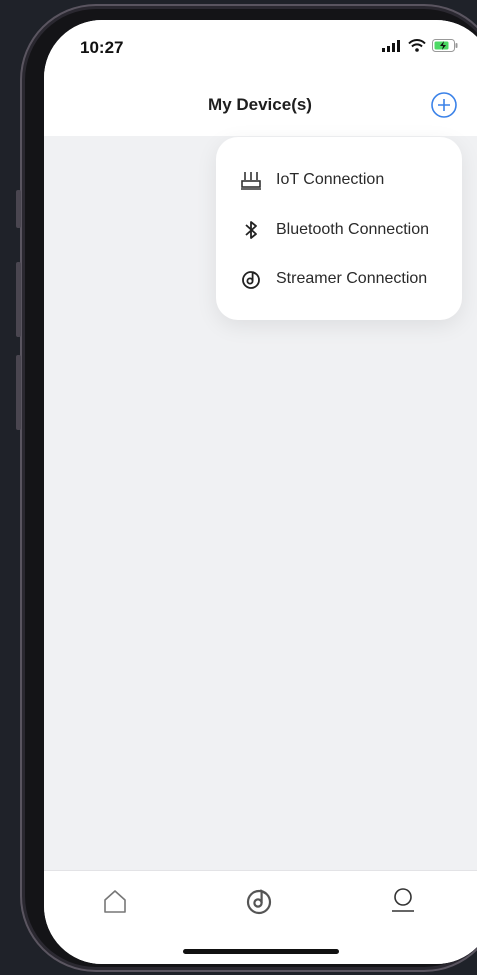 The image size is (477, 975). Describe the element at coordinates (251, 230) in the screenshot. I see `bluetooth-icon` at that location.